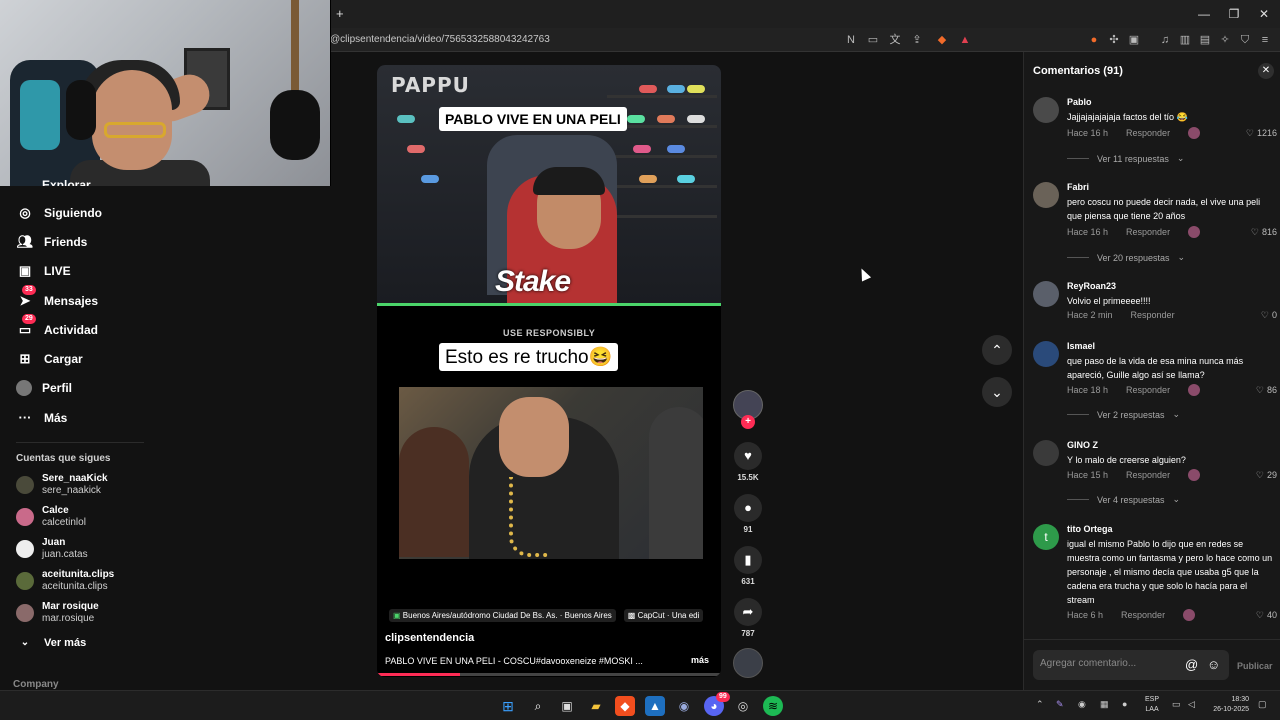  I want to click on account-item: Calce calcetinlol, so click(81, 517).